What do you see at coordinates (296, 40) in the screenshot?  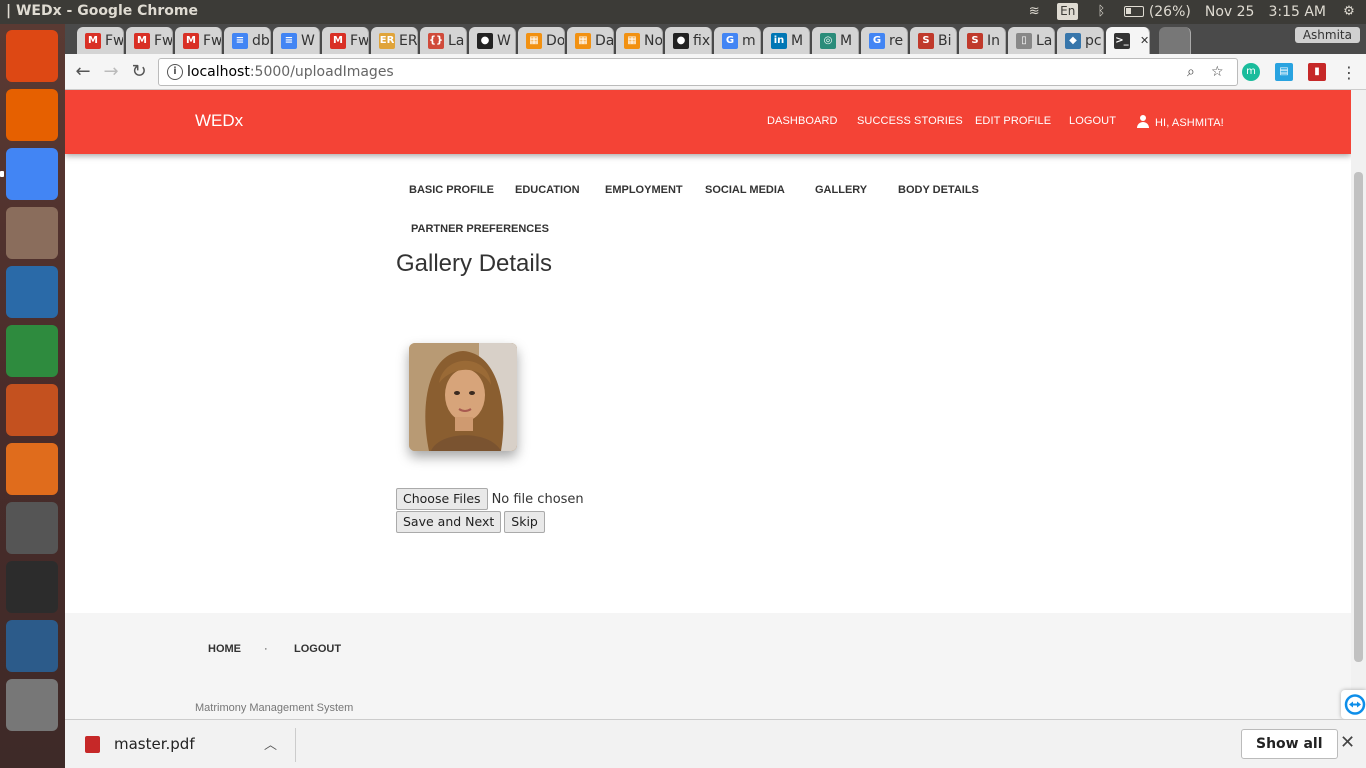 I see `browser-tab: ≡ W` at bounding box center [296, 40].